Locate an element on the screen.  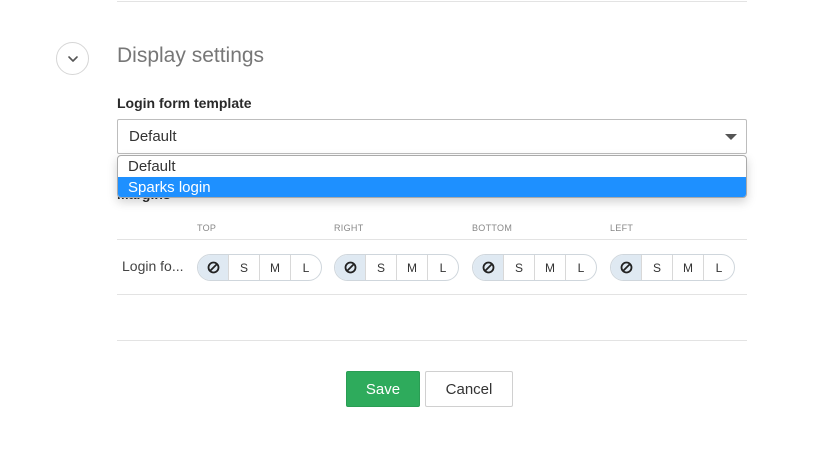
top-margin-none is located at coordinates (213, 267).